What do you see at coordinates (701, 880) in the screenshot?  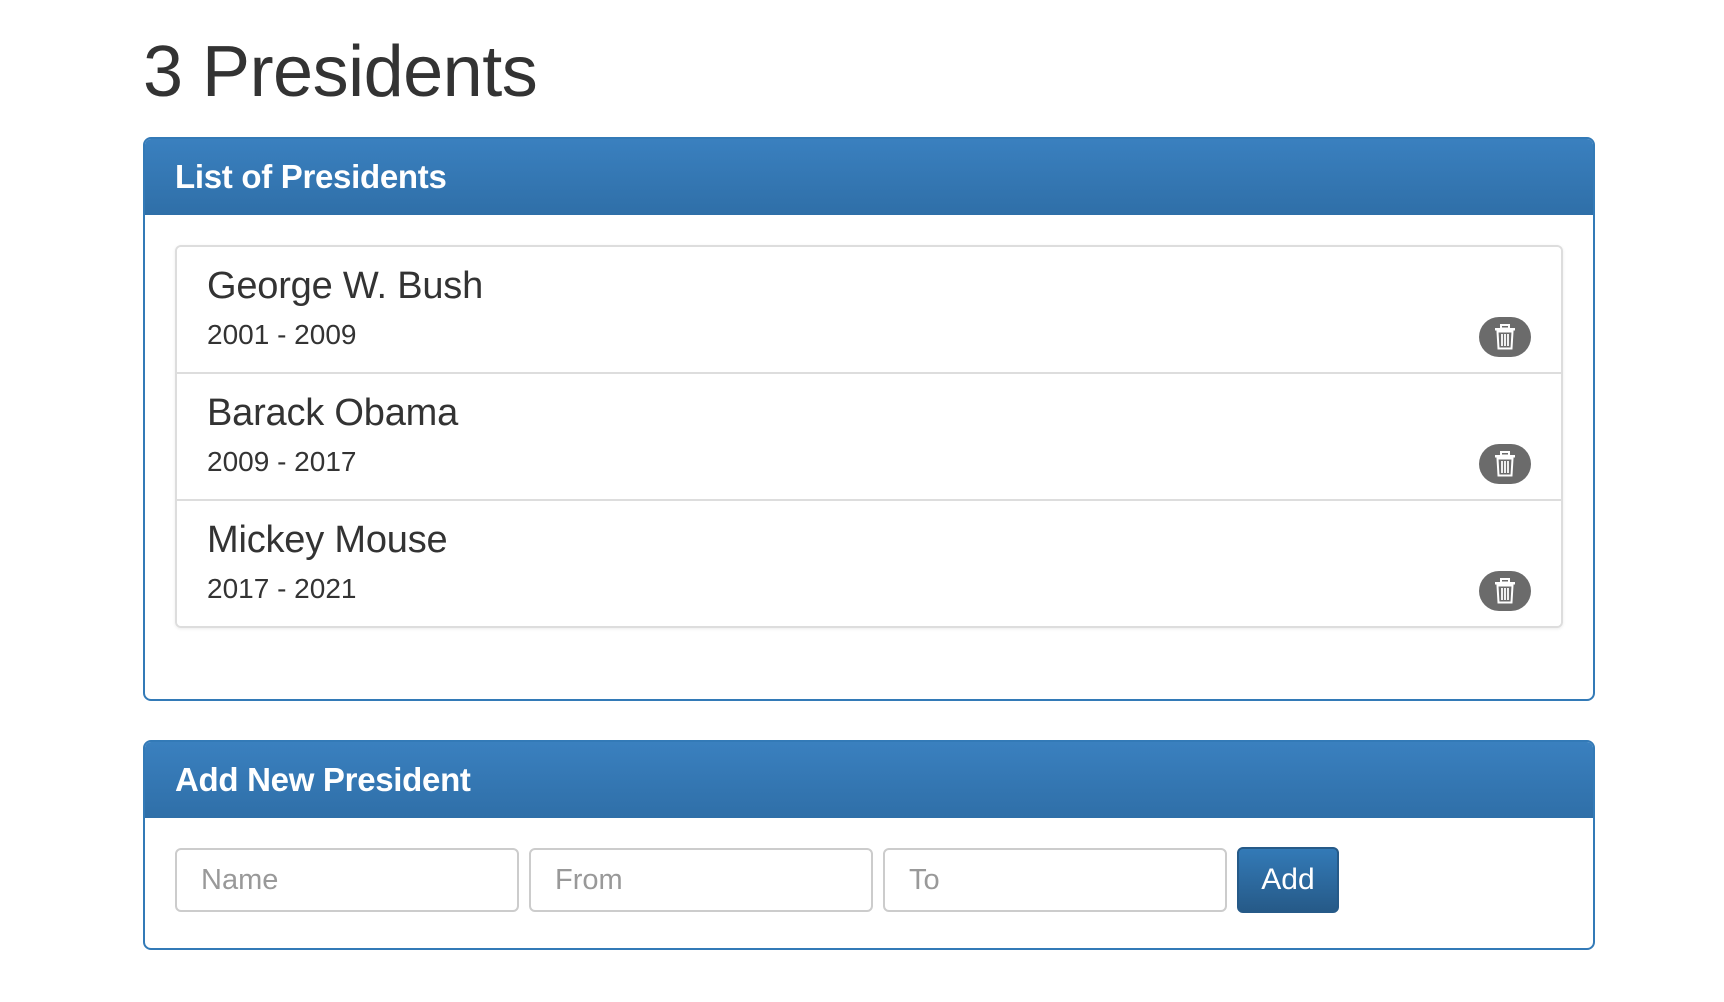 I see `from-input` at bounding box center [701, 880].